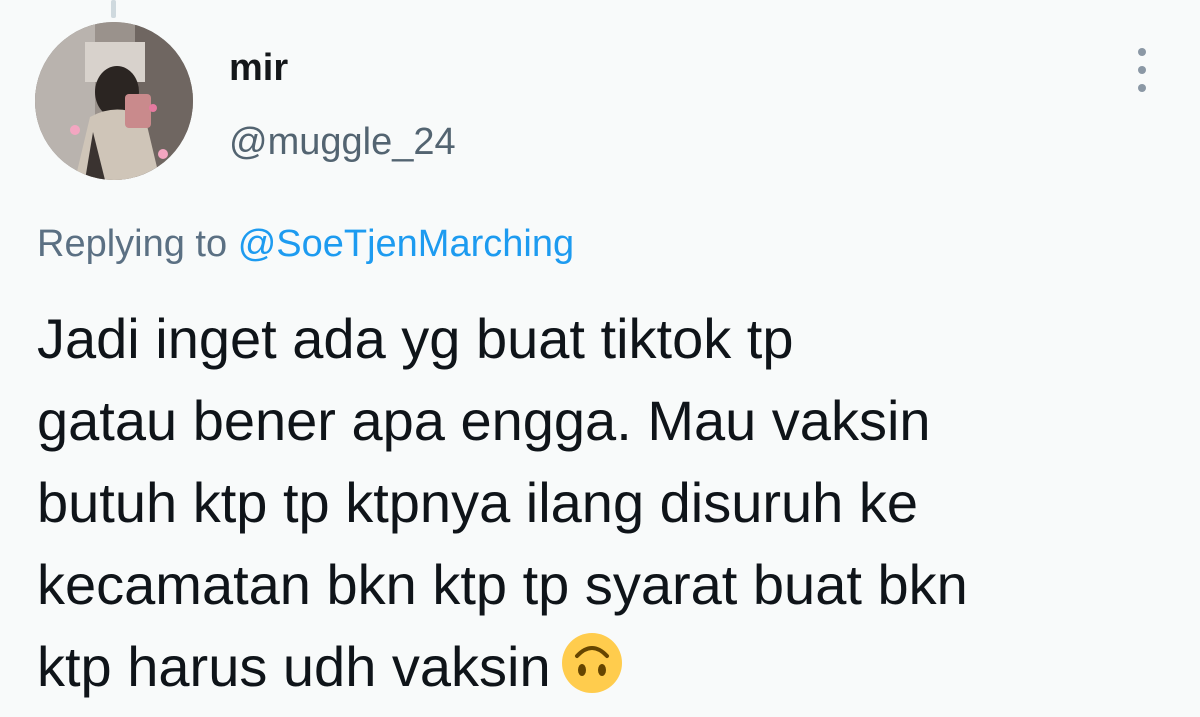 Image resolution: width=1200 pixels, height=717 pixels. Describe the element at coordinates (342, 142) in the screenshot. I see `user-handle: @muggle_24` at that location.